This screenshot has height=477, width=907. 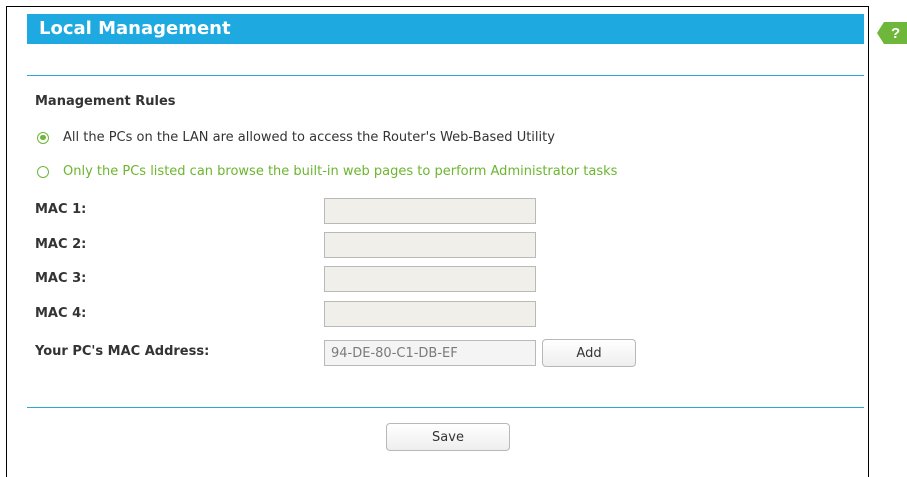 What do you see at coordinates (43, 137) in the screenshot?
I see `radio-checked-icon` at bounding box center [43, 137].